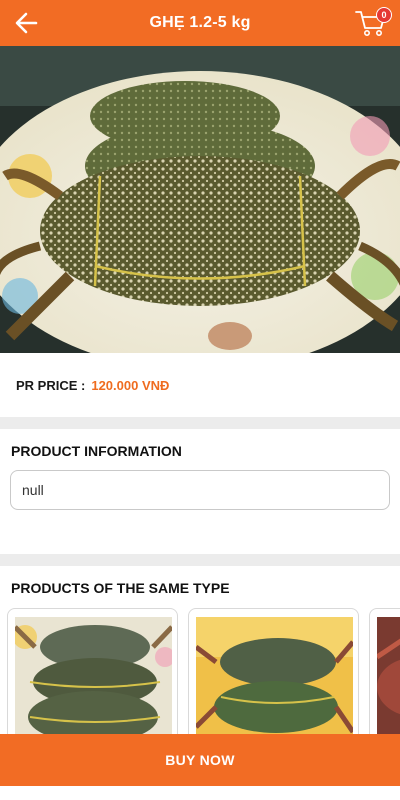 The height and width of the screenshot is (800, 400). Describe the element at coordinates (200, 490) in the screenshot. I see `product-information-field: null` at that location.